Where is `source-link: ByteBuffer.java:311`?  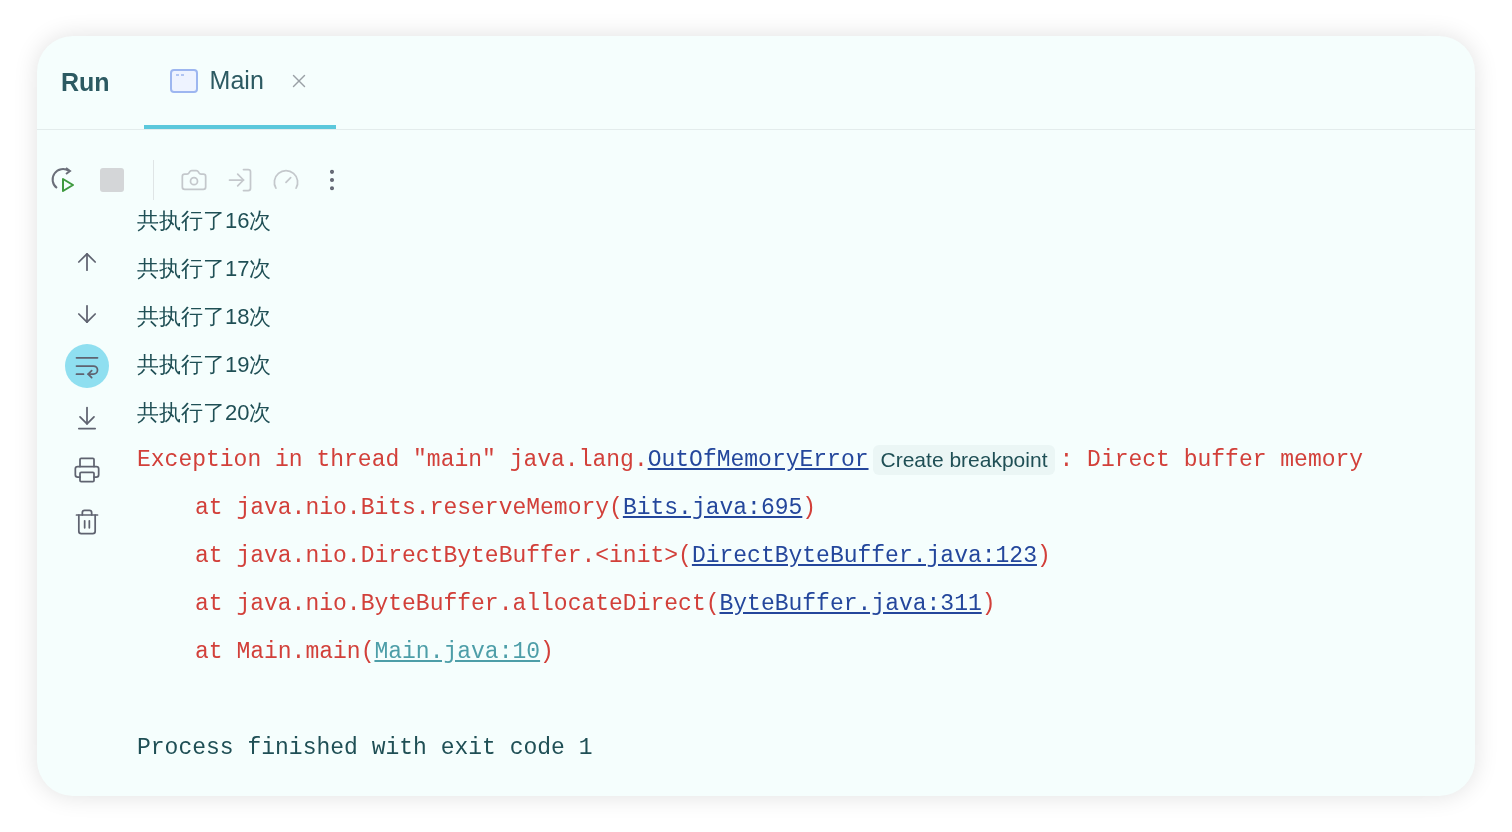
source-link: ByteBuffer.java:311 is located at coordinates (850, 604).